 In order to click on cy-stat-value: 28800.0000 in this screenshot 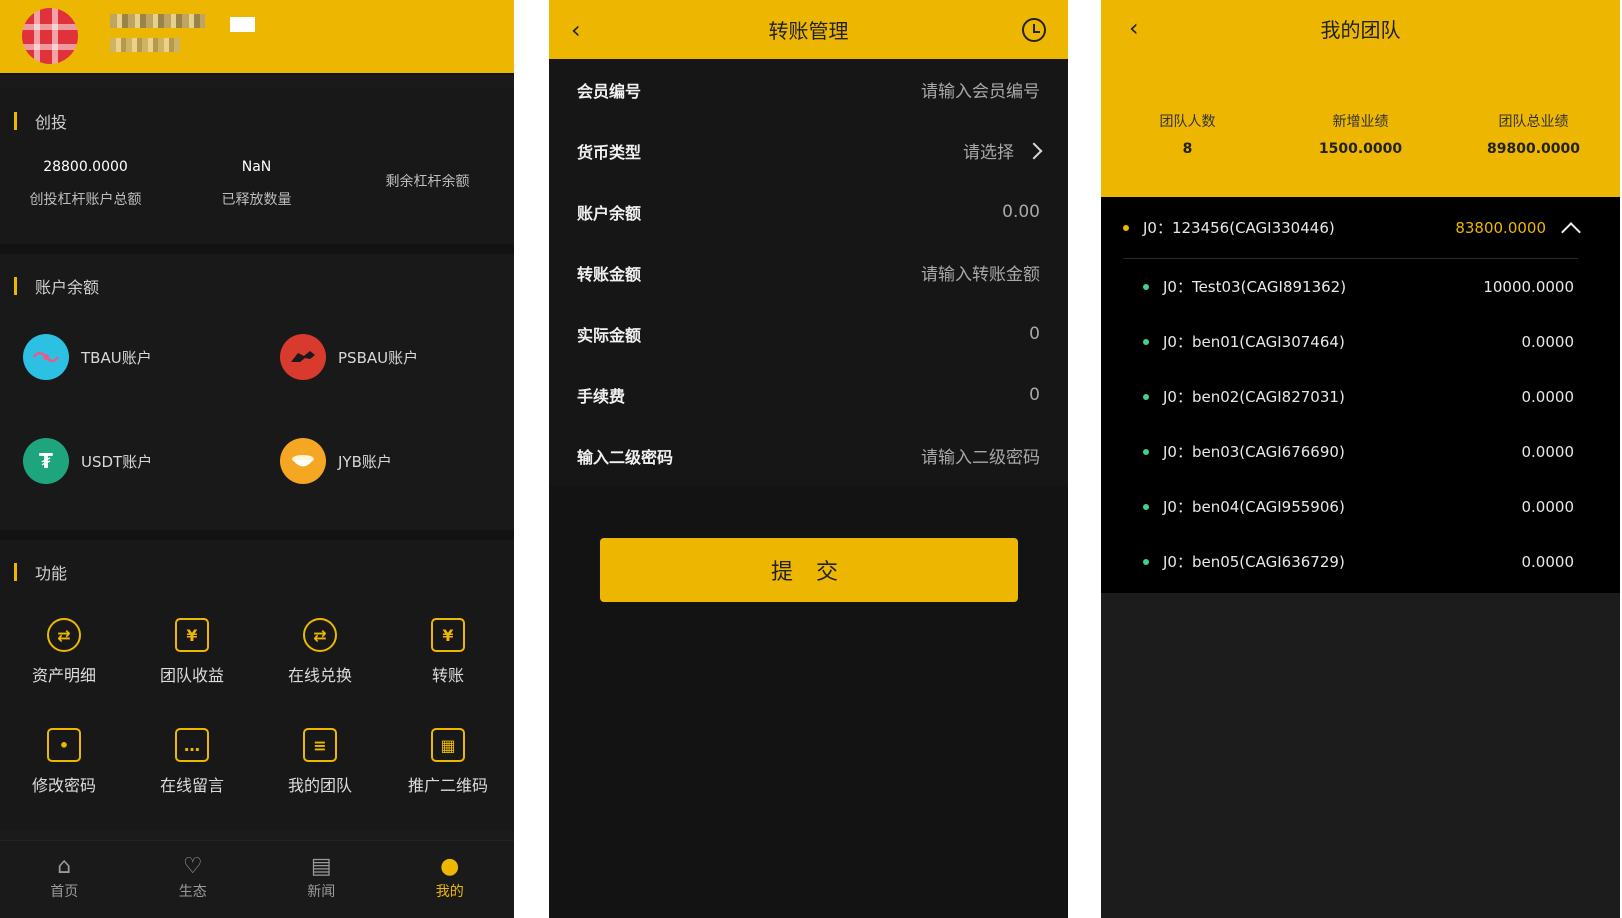, I will do `click(85, 167)`.